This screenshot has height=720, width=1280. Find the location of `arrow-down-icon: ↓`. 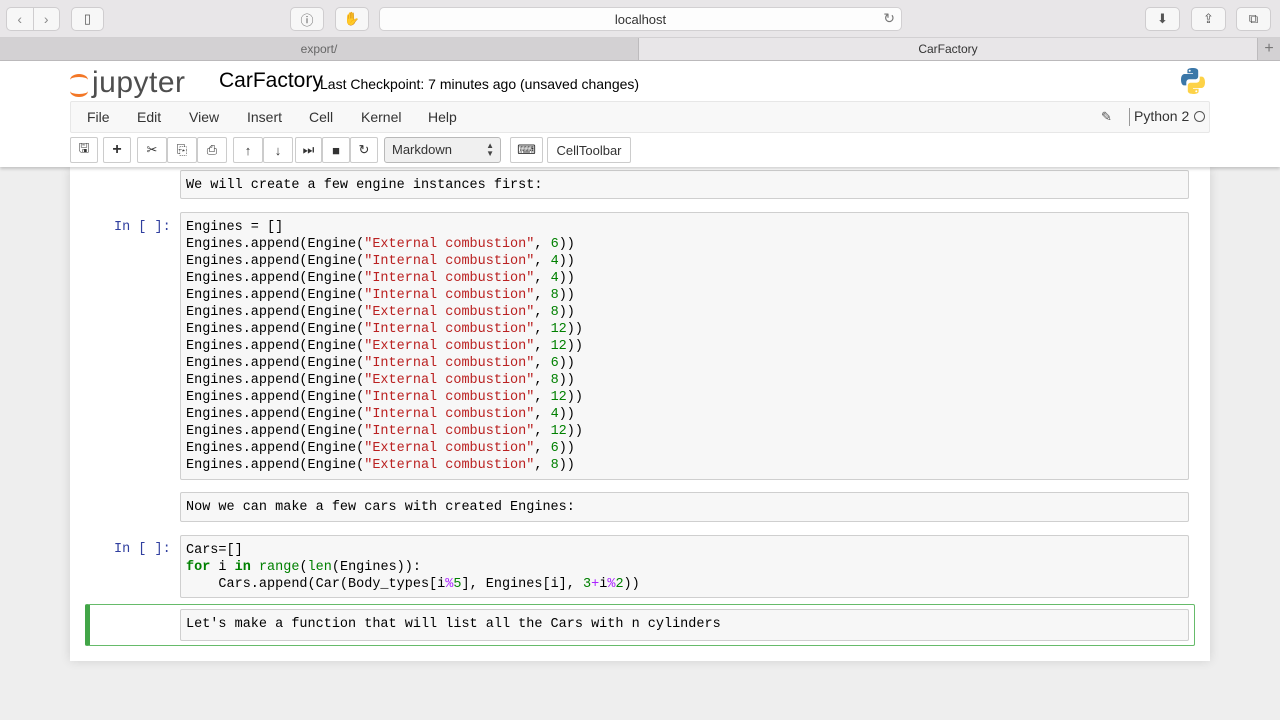

arrow-down-icon: ↓ is located at coordinates (278, 150).